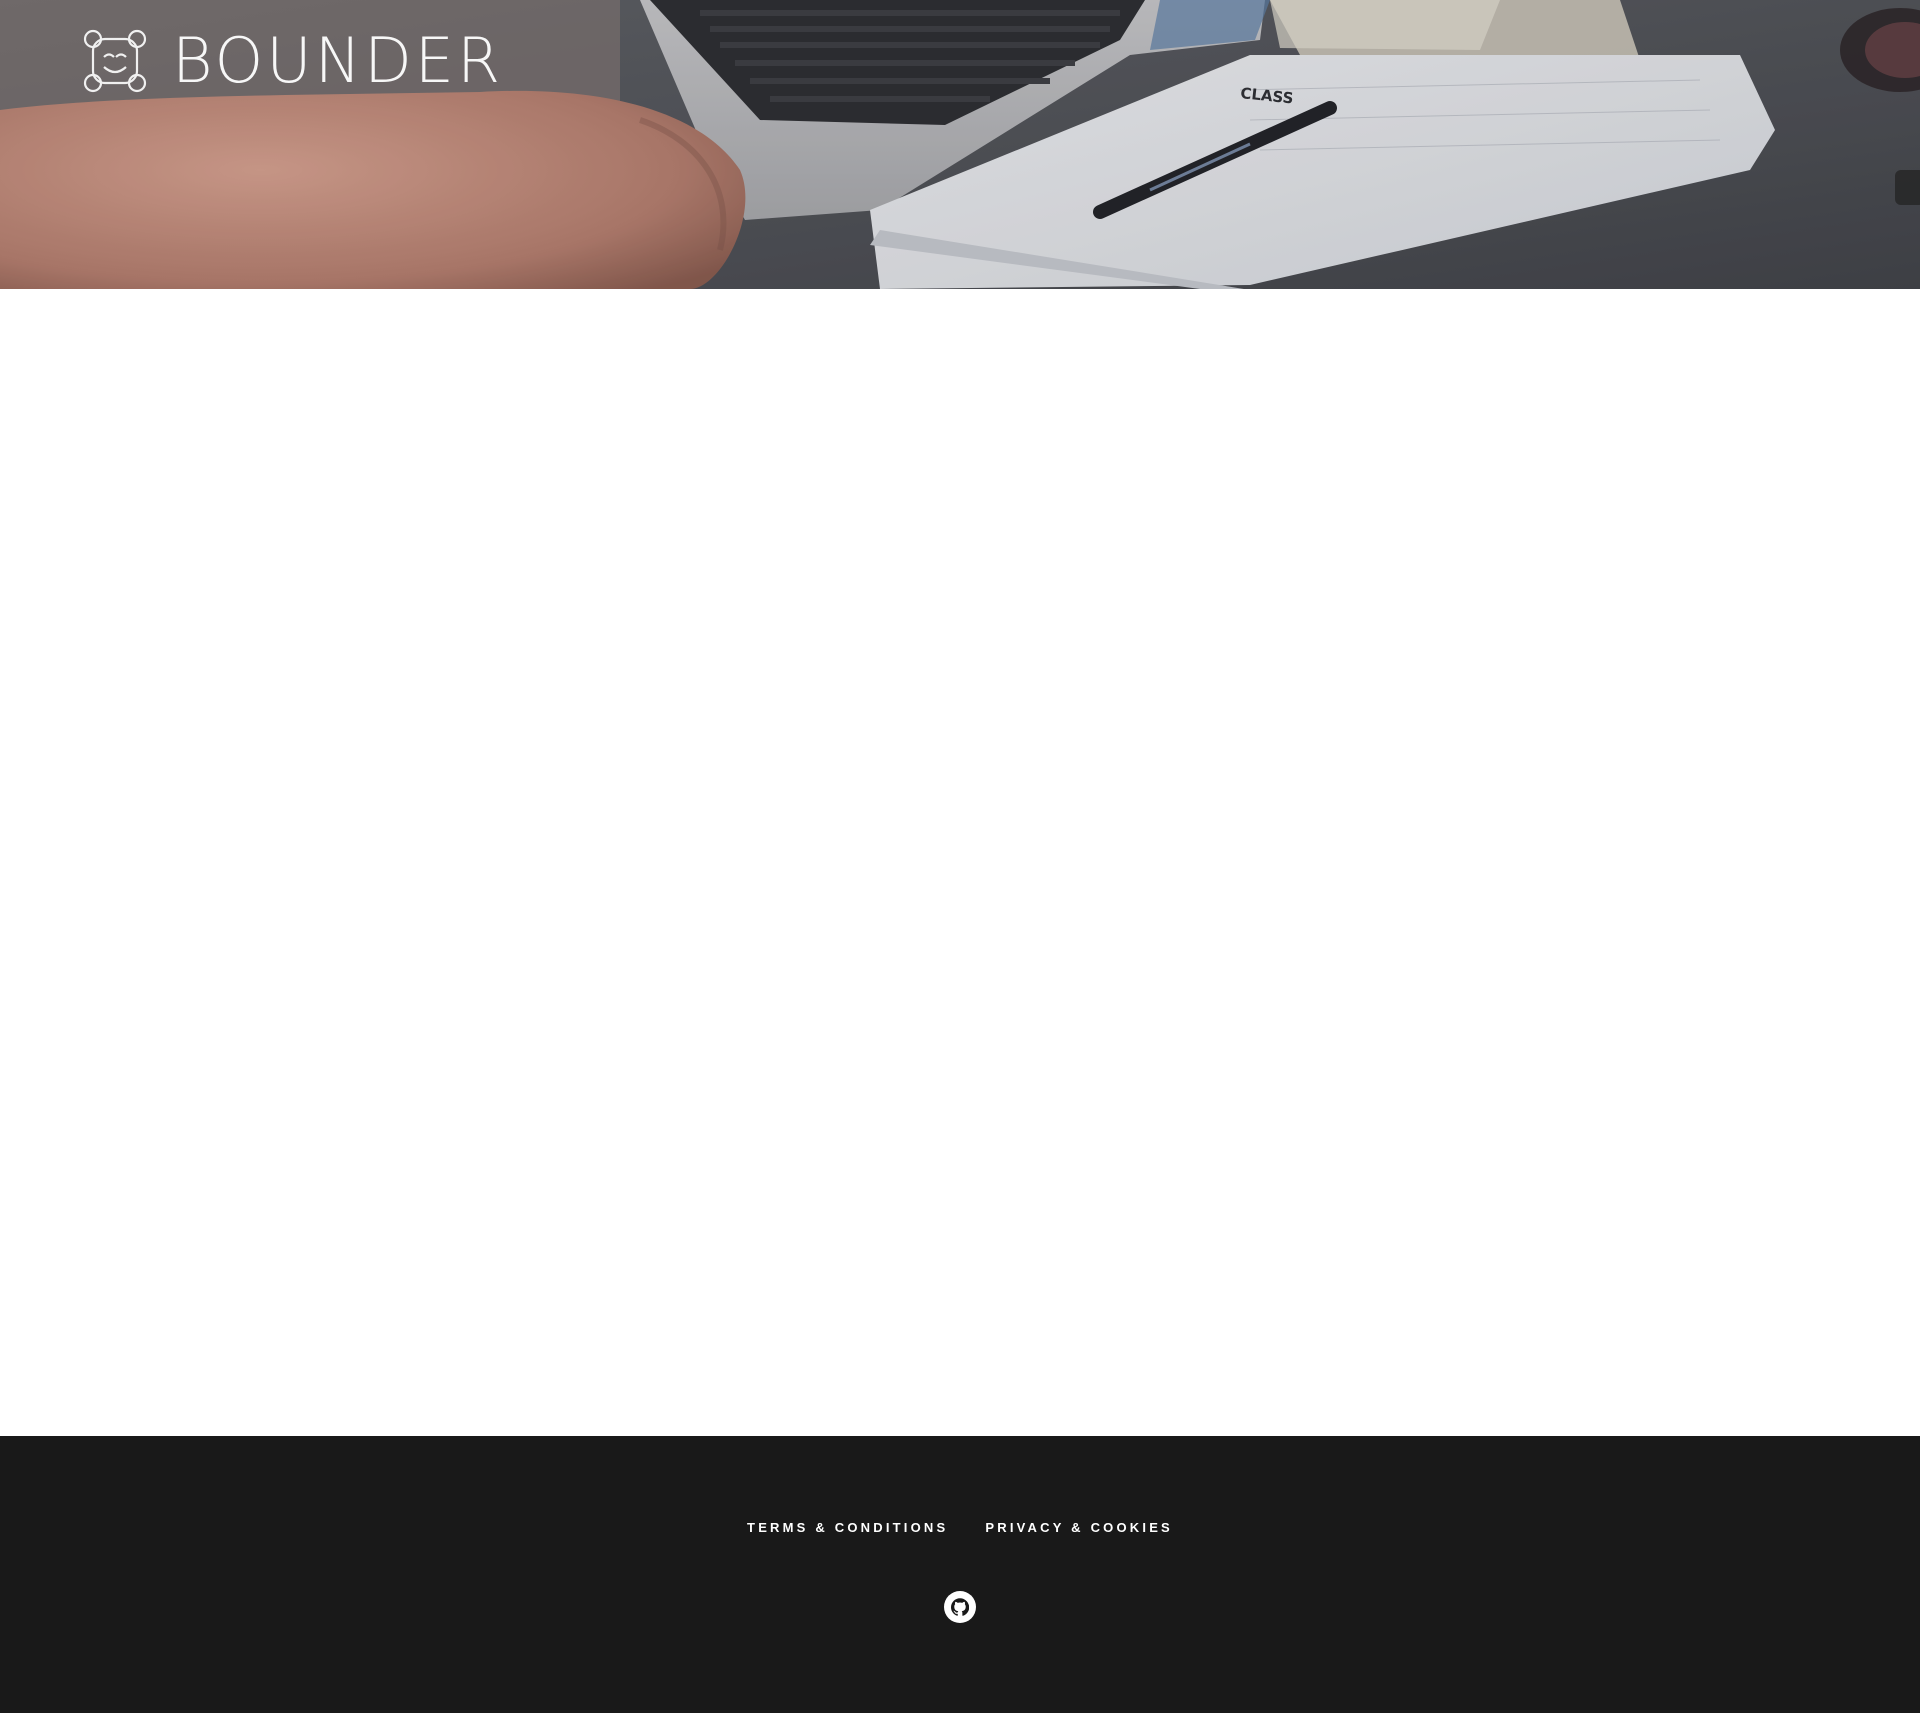 The image size is (1920, 1713). What do you see at coordinates (338, 60) in the screenshot?
I see `brand-name: BOUNDER` at bounding box center [338, 60].